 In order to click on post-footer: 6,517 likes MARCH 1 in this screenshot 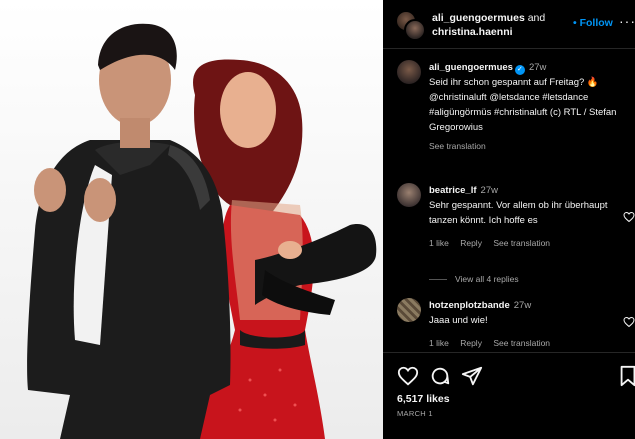, I will do `click(509, 395)`.